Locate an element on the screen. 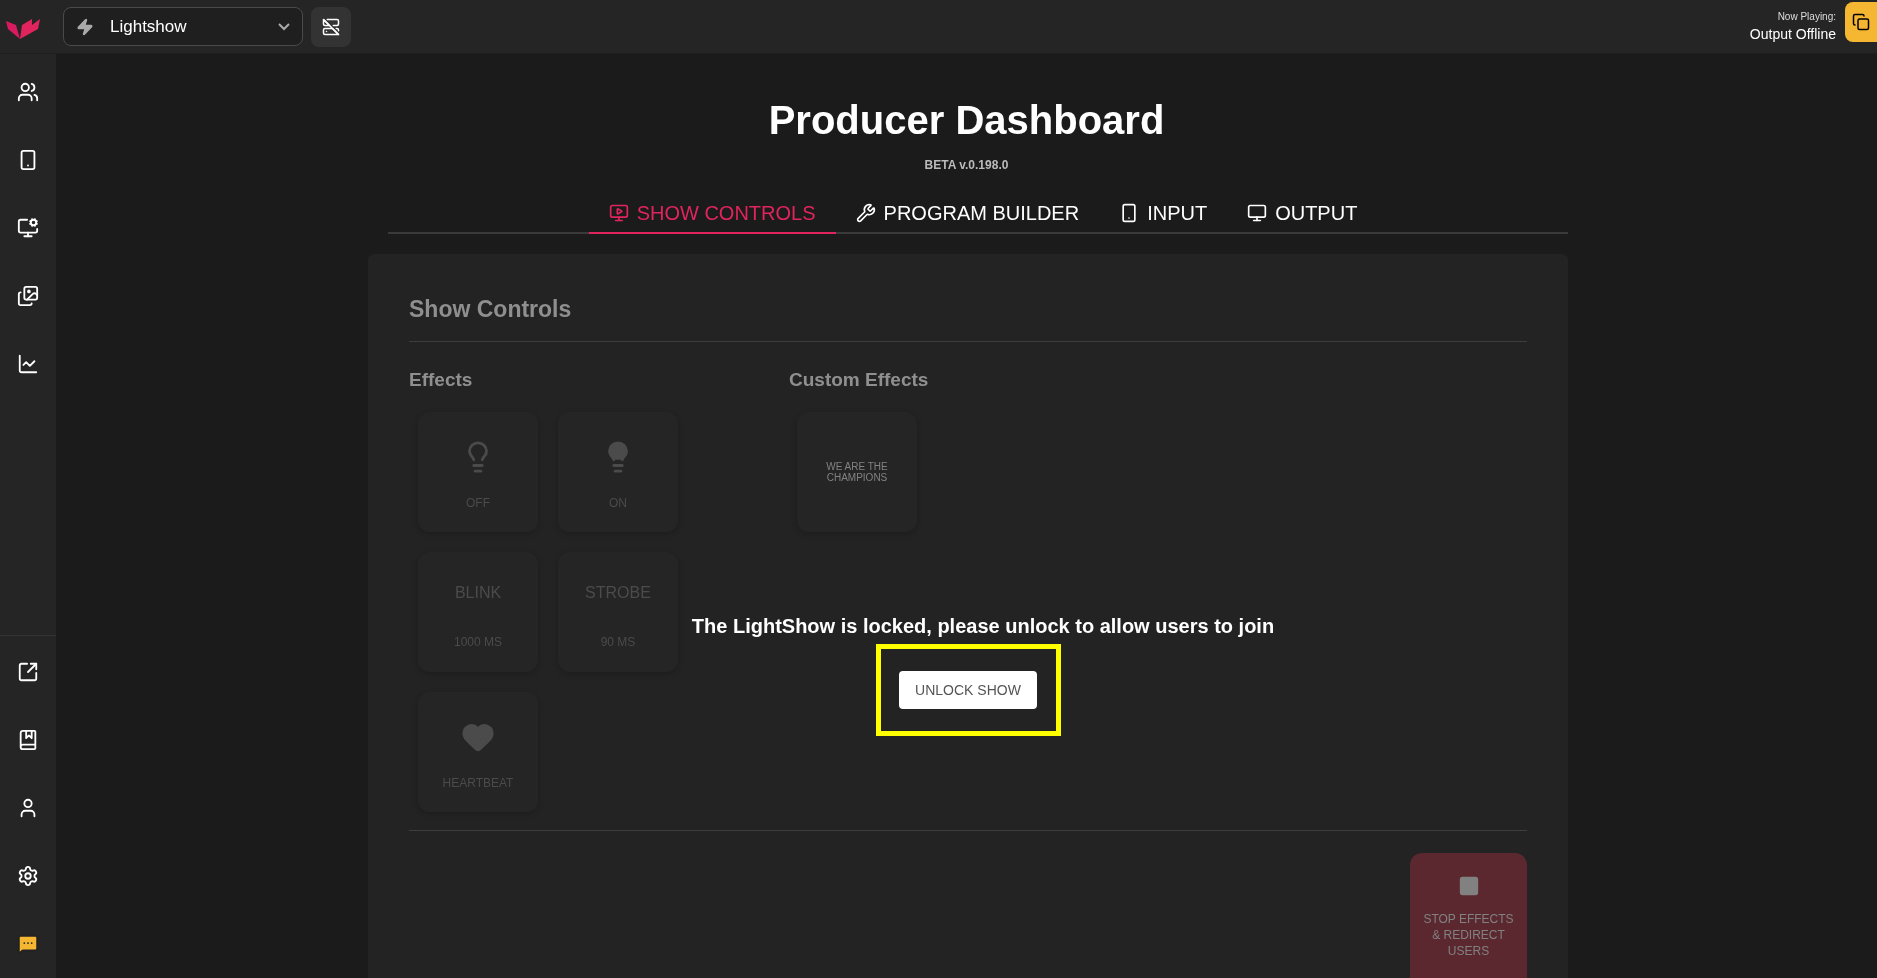 The image size is (1877, 978). toggle-button is located at coordinates (331, 26).